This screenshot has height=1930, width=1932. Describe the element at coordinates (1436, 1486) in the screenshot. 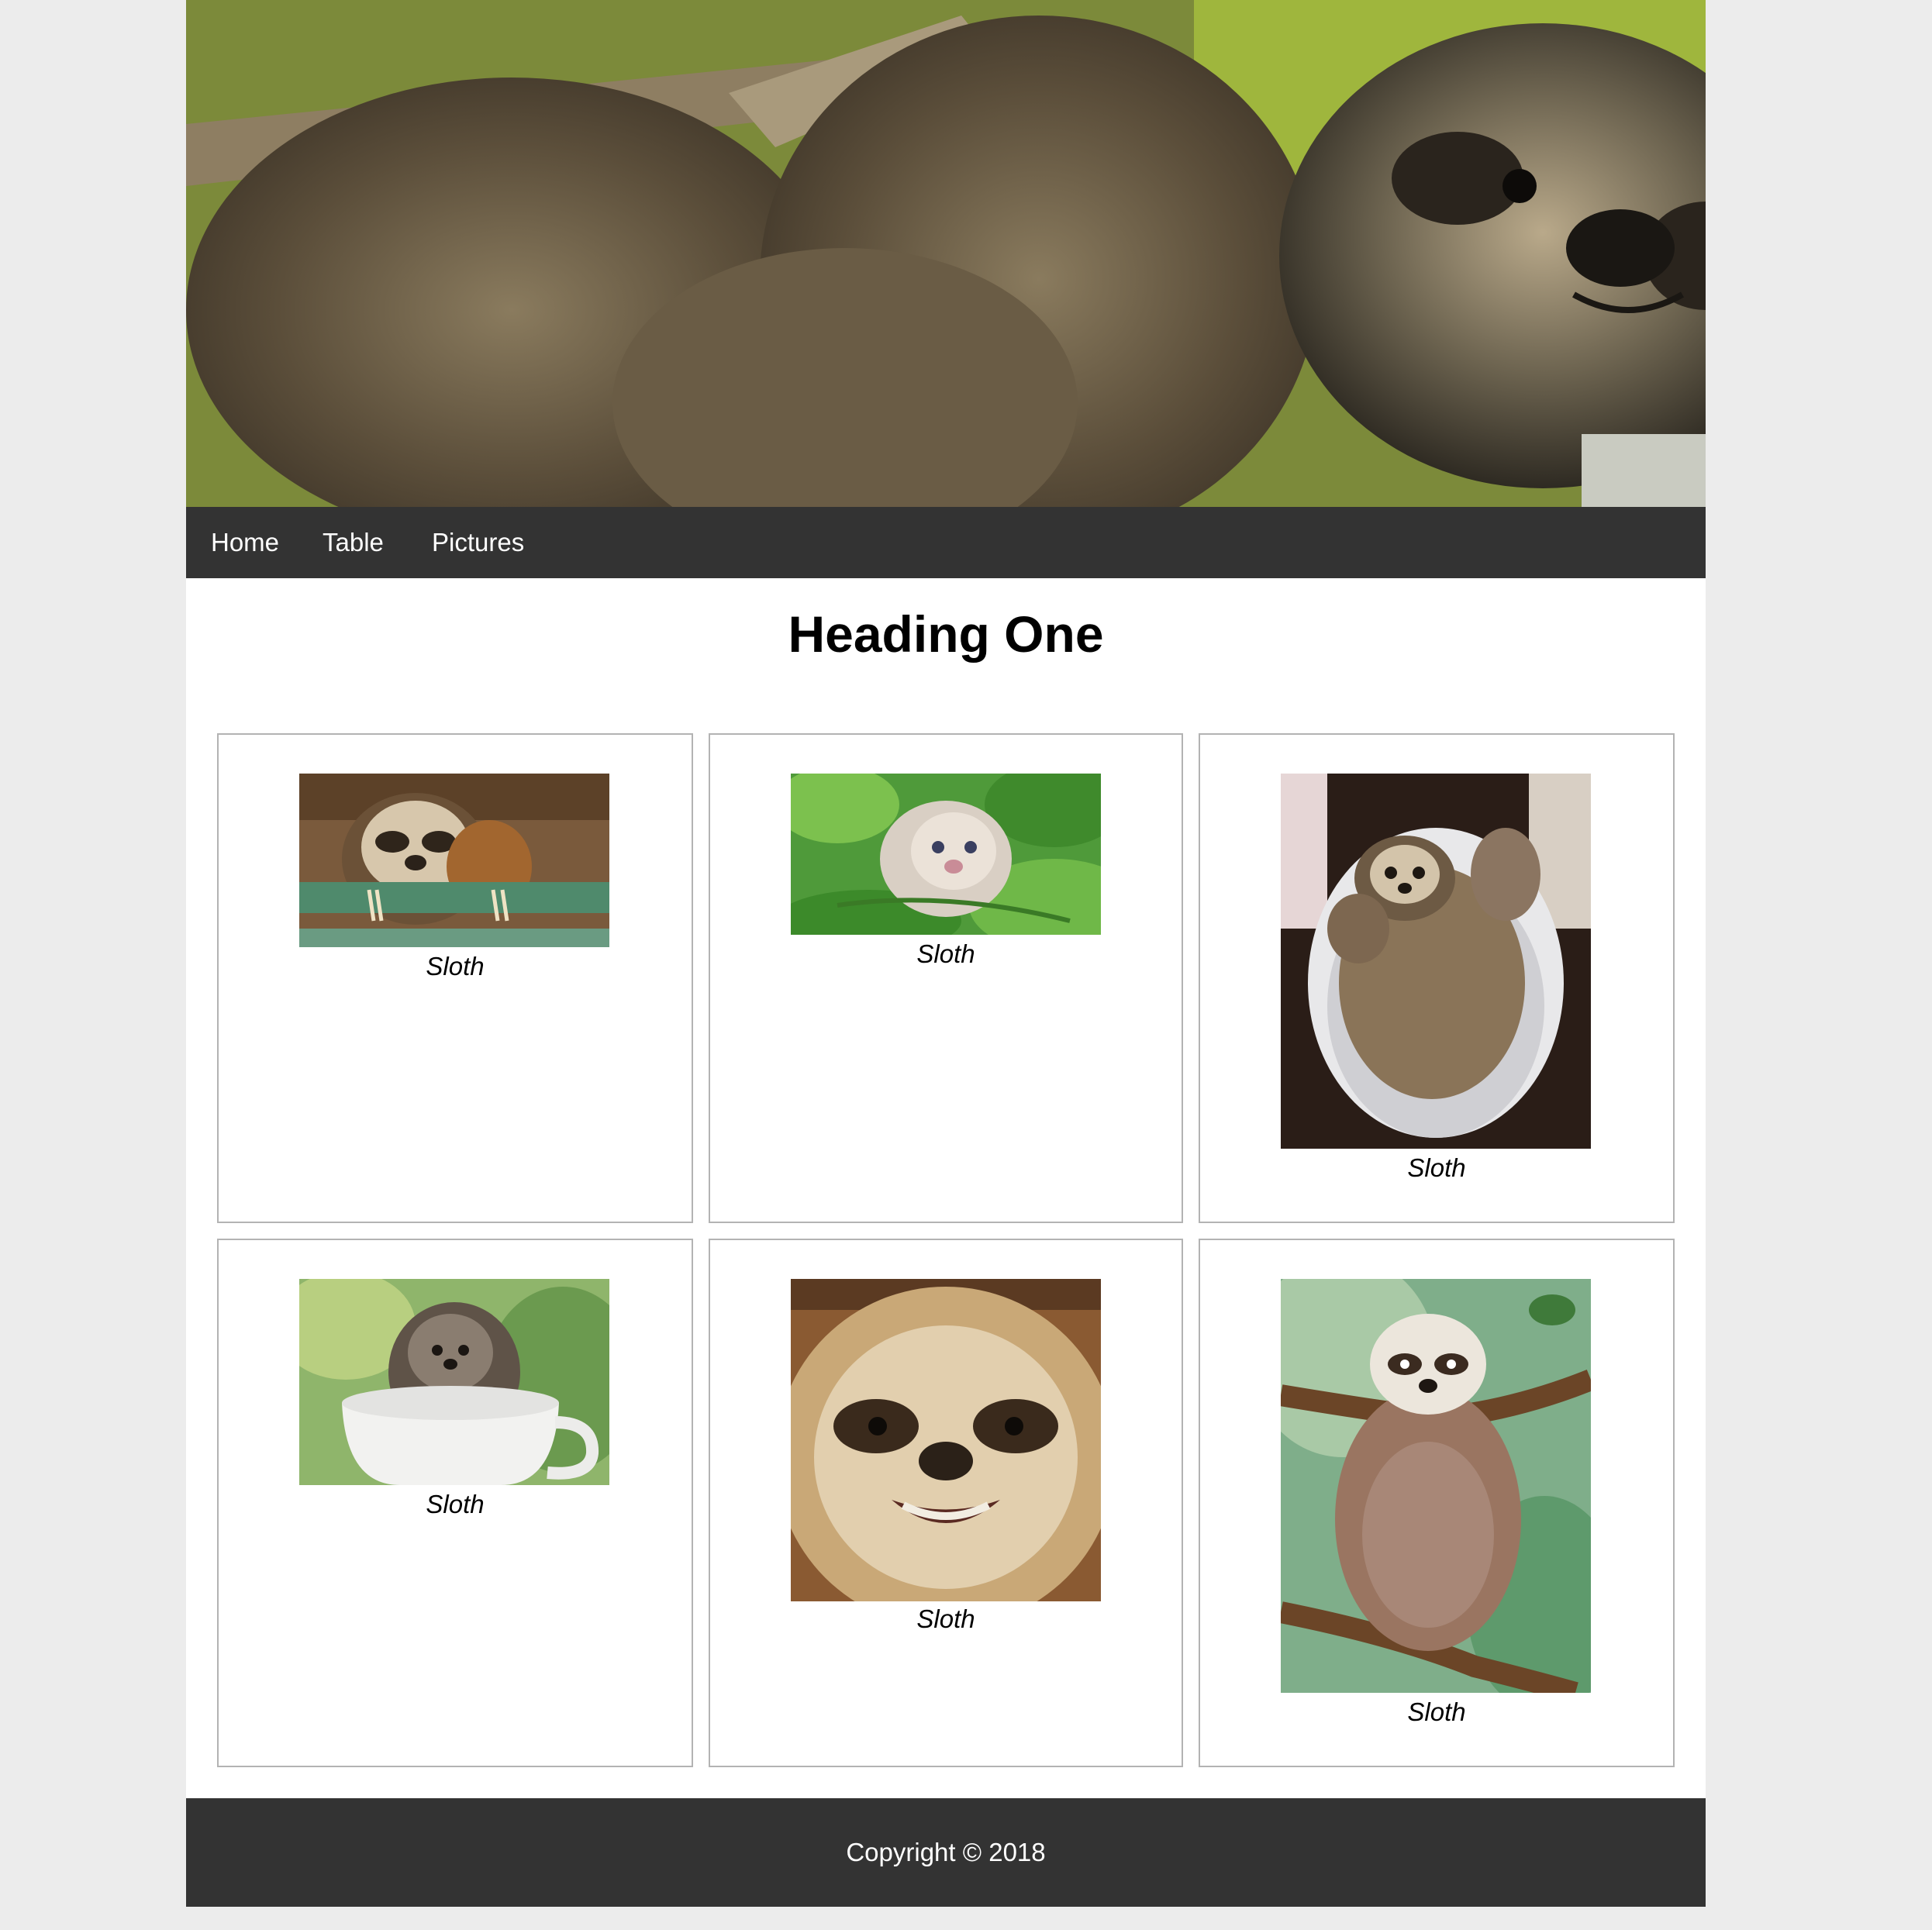

I see `sloth-on-branch-painting` at that location.